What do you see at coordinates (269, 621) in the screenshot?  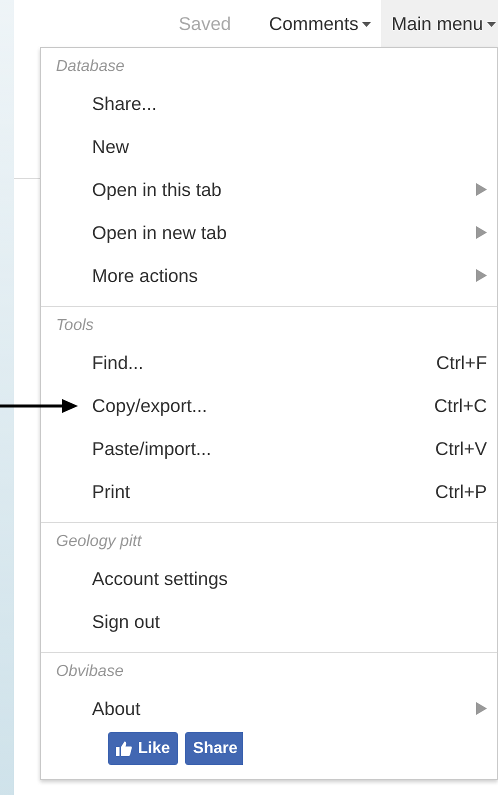 I see `menu-item: Sign out` at bounding box center [269, 621].